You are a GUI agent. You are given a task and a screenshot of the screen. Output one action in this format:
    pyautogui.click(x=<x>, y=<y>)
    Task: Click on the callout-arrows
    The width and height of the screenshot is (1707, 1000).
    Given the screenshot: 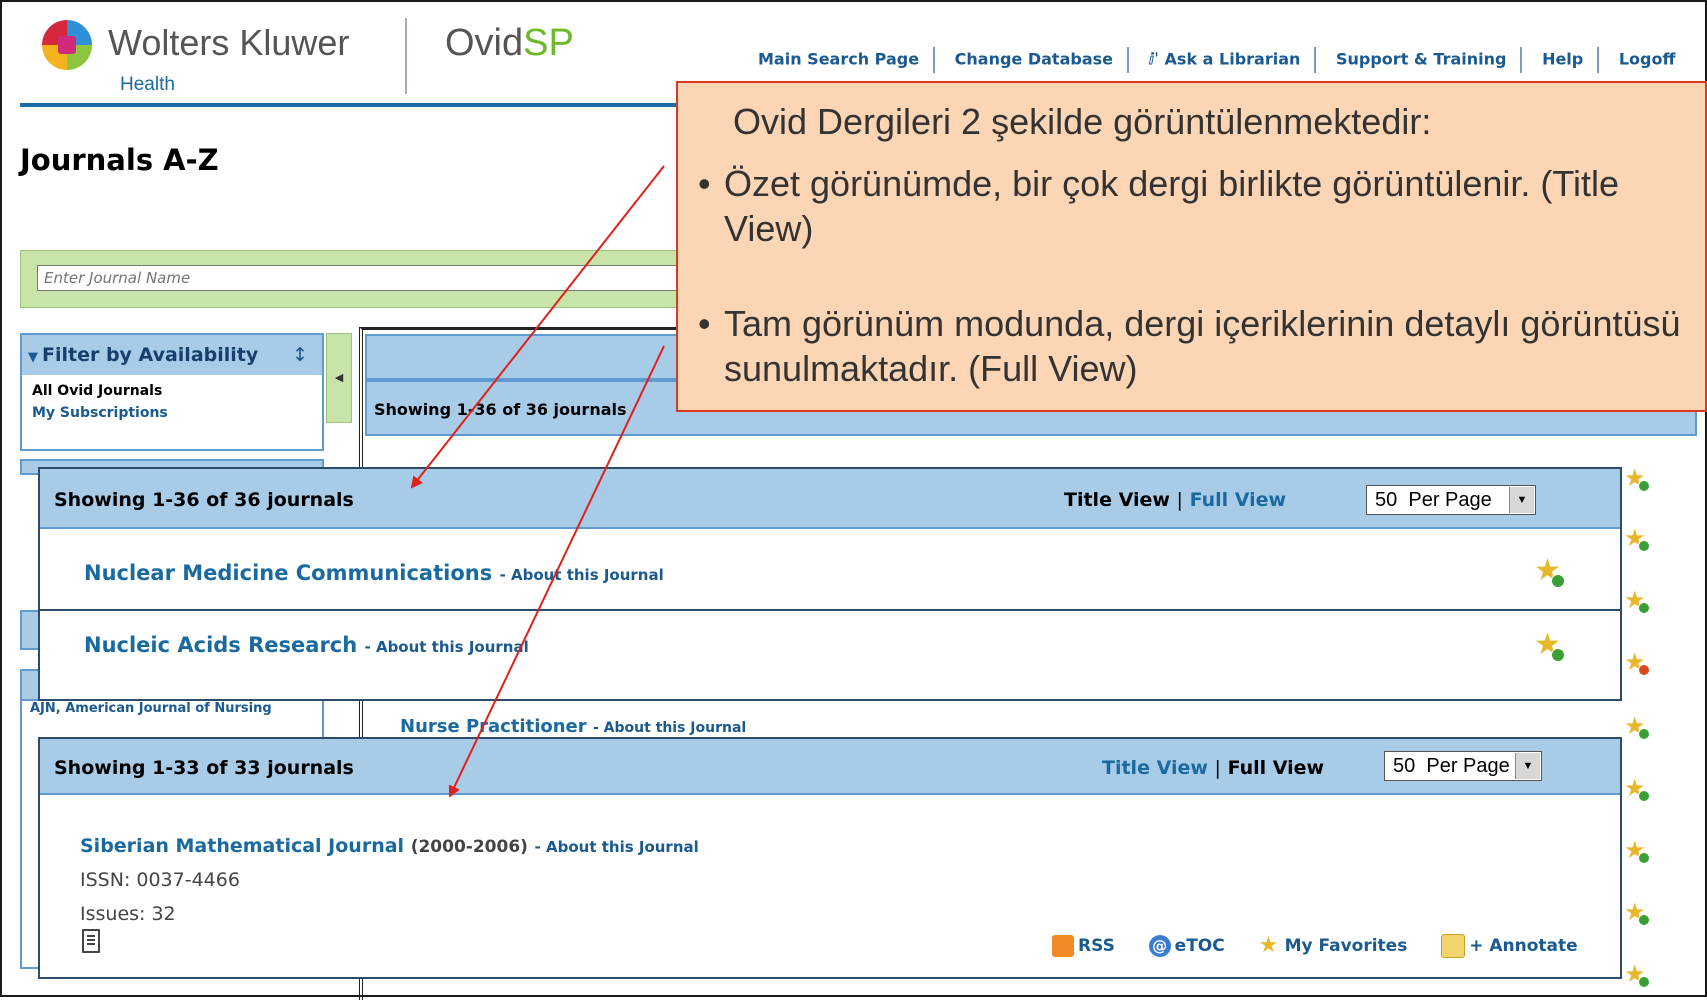 What is the action you would take?
    pyautogui.click(x=537, y=481)
    